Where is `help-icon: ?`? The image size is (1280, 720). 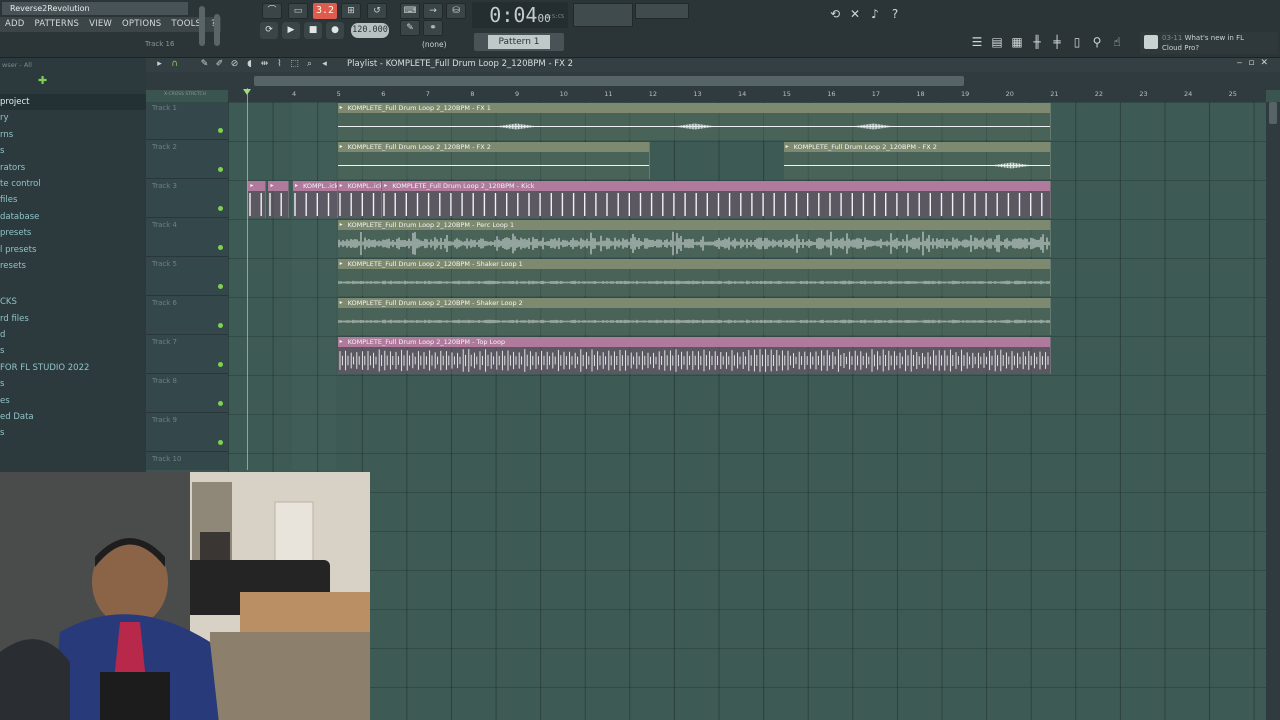
help-icon: ? is located at coordinates (895, 14).